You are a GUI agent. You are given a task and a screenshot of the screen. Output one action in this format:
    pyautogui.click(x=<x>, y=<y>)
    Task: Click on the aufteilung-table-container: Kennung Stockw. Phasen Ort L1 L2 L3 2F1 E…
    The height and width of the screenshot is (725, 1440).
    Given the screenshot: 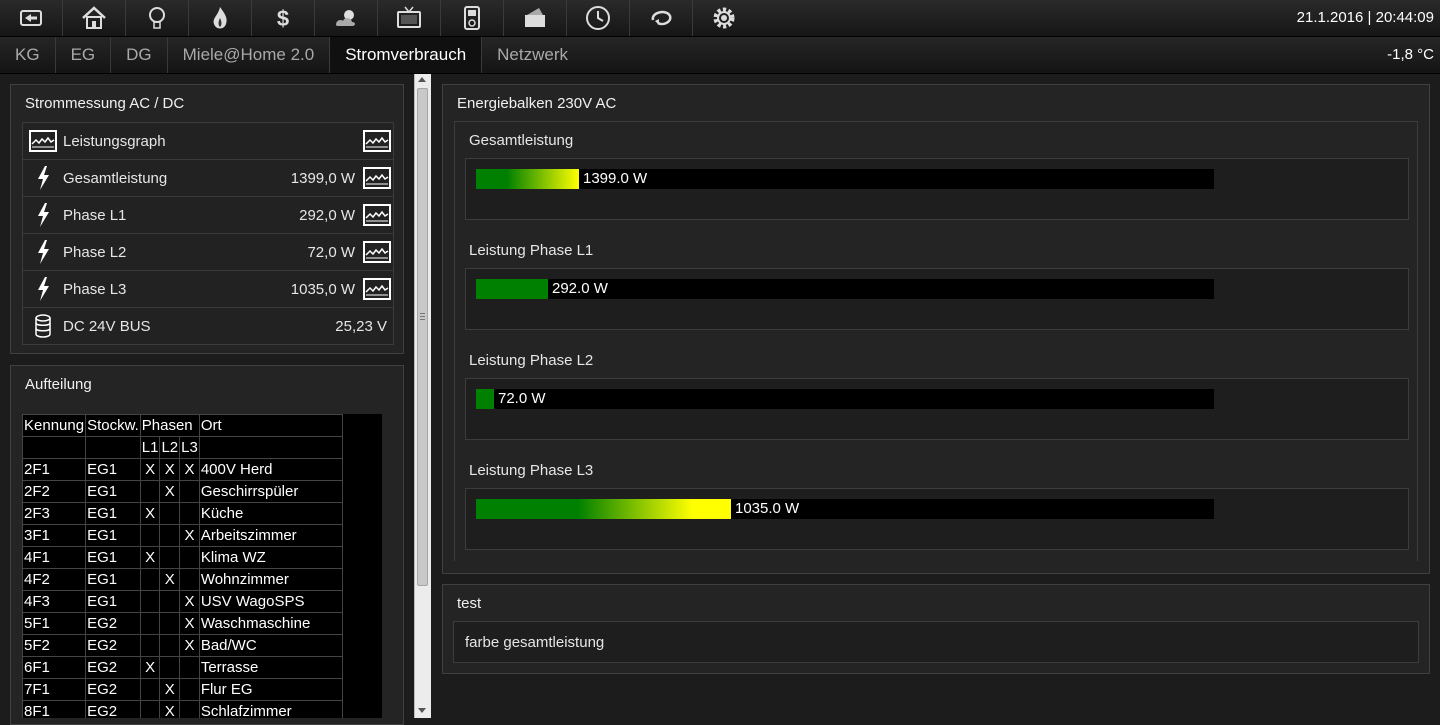 What is the action you would take?
    pyautogui.click(x=202, y=566)
    